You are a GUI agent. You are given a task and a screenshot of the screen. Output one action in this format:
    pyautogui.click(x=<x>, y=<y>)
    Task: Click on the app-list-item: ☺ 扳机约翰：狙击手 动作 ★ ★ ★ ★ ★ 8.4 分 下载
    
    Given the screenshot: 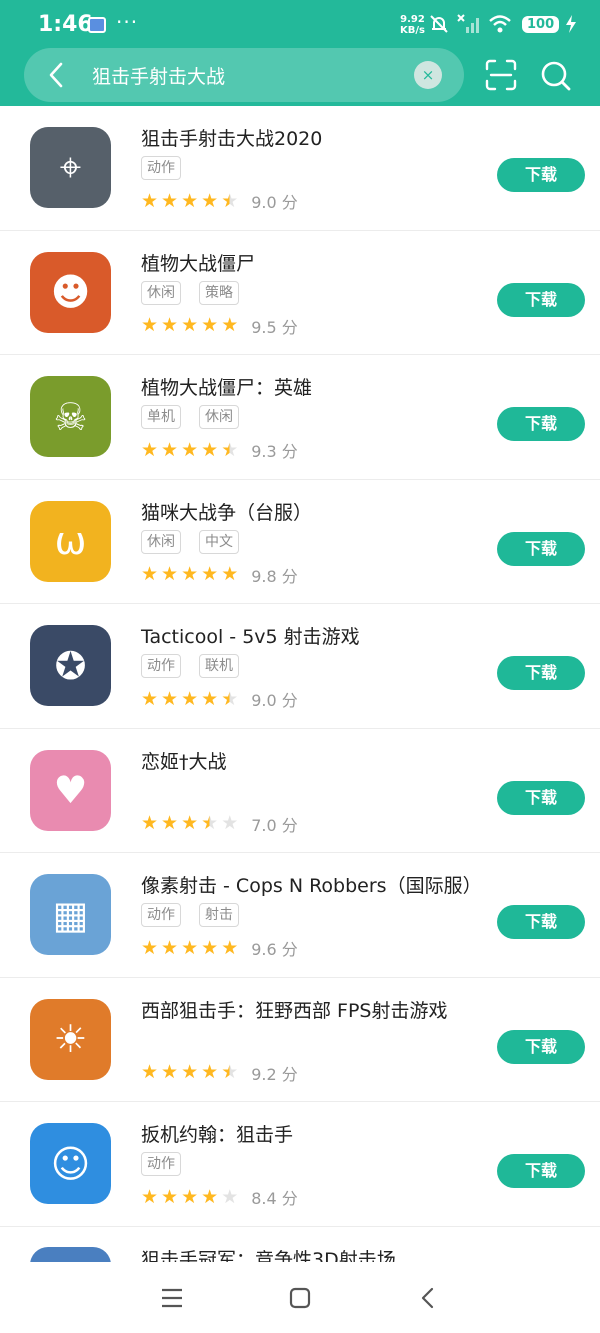 What is the action you would take?
    pyautogui.click(x=300, y=1164)
    